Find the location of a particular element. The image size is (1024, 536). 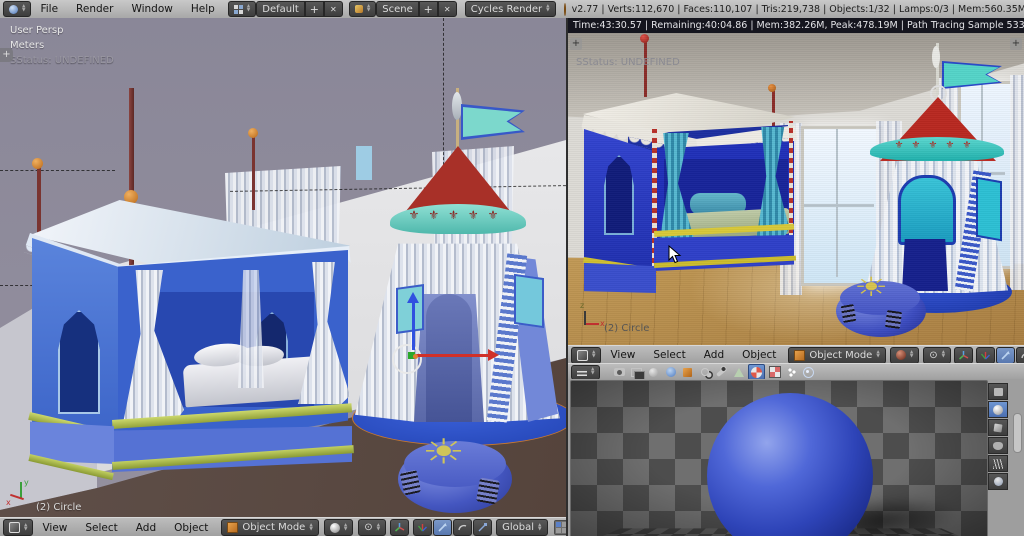

tab-constraints is located at coordinates (704, 372).